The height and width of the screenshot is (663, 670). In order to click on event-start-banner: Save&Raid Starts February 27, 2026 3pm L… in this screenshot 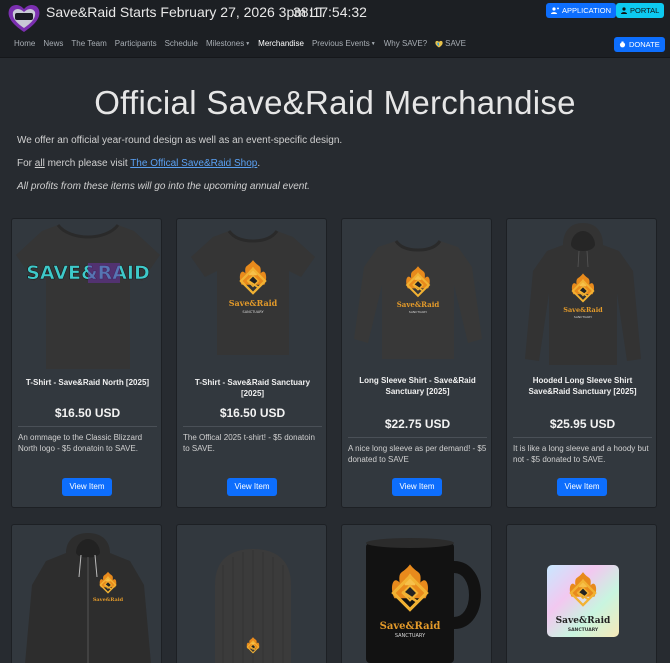, I will do `click(186, 12)`.